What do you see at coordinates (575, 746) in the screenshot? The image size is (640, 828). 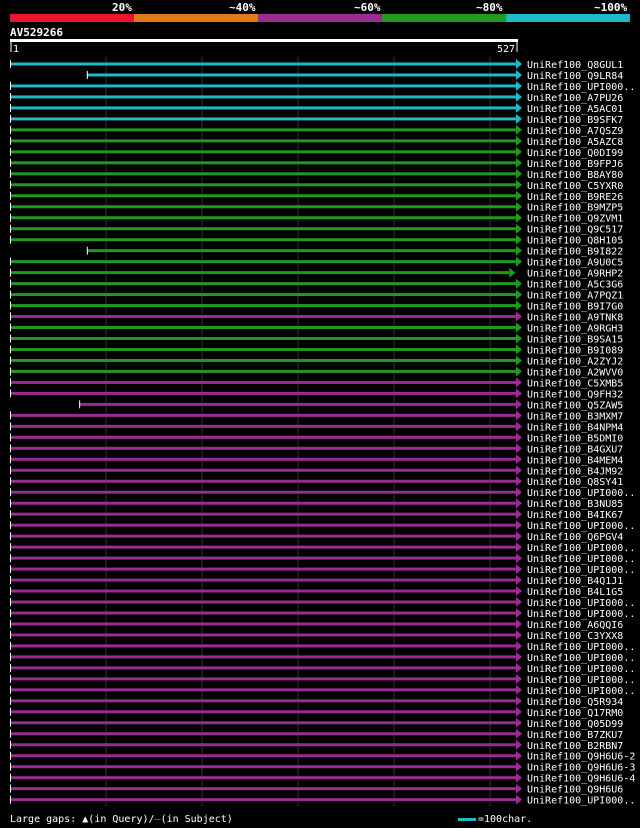 I see `hit-label: UniRef100_B2RBN7` at bounding box center [575, 746].